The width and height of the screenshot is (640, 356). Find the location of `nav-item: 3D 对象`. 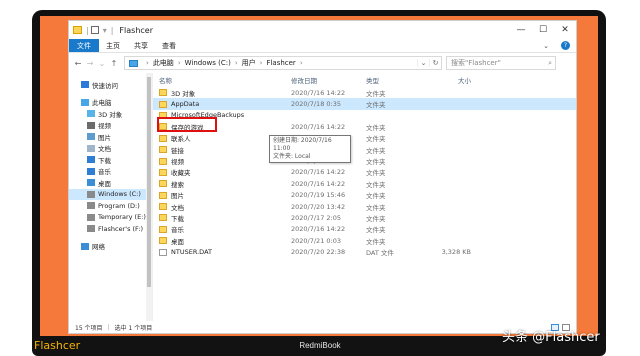

nav-item: 3D 对象 is located at coordinates (110, 114).